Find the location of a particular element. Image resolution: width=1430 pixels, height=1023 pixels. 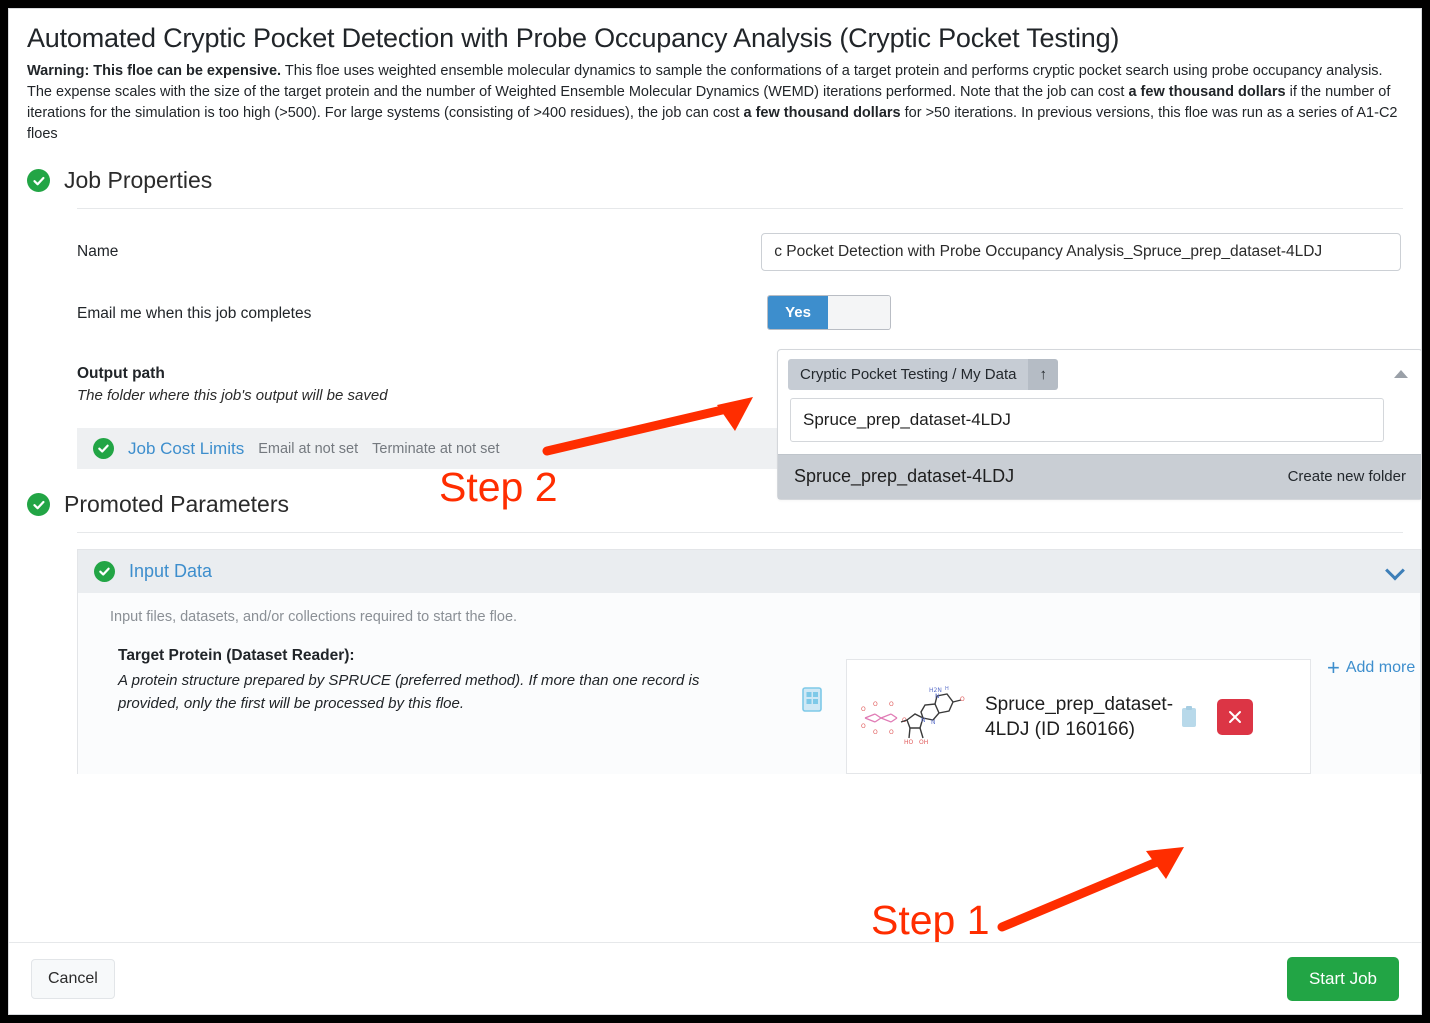

email-notify-label: Email me when this job completes is located at coordinates (194, 313).